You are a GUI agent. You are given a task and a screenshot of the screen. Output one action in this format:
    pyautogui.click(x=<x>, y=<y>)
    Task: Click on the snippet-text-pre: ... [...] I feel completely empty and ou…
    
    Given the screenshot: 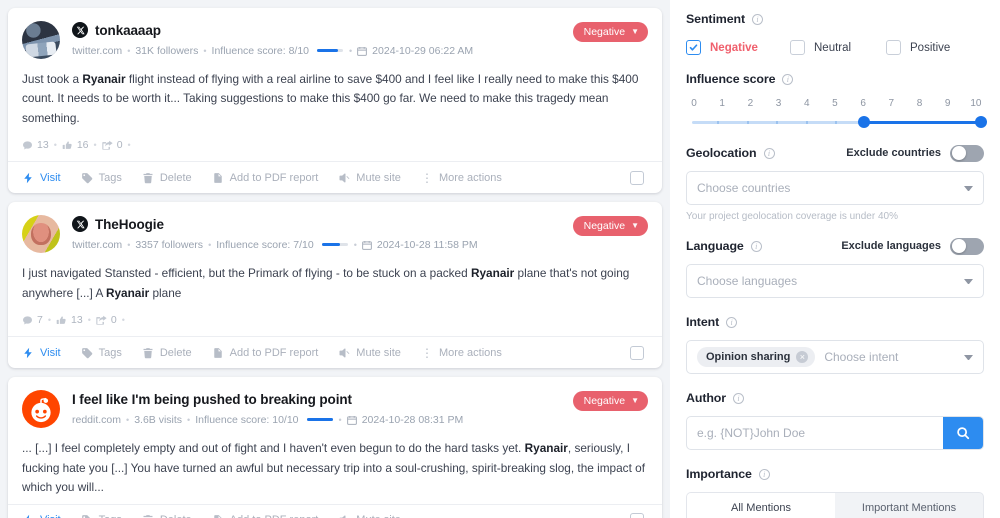 What is the action you would take?
    pyautogui.click(x=273, y=448)
    